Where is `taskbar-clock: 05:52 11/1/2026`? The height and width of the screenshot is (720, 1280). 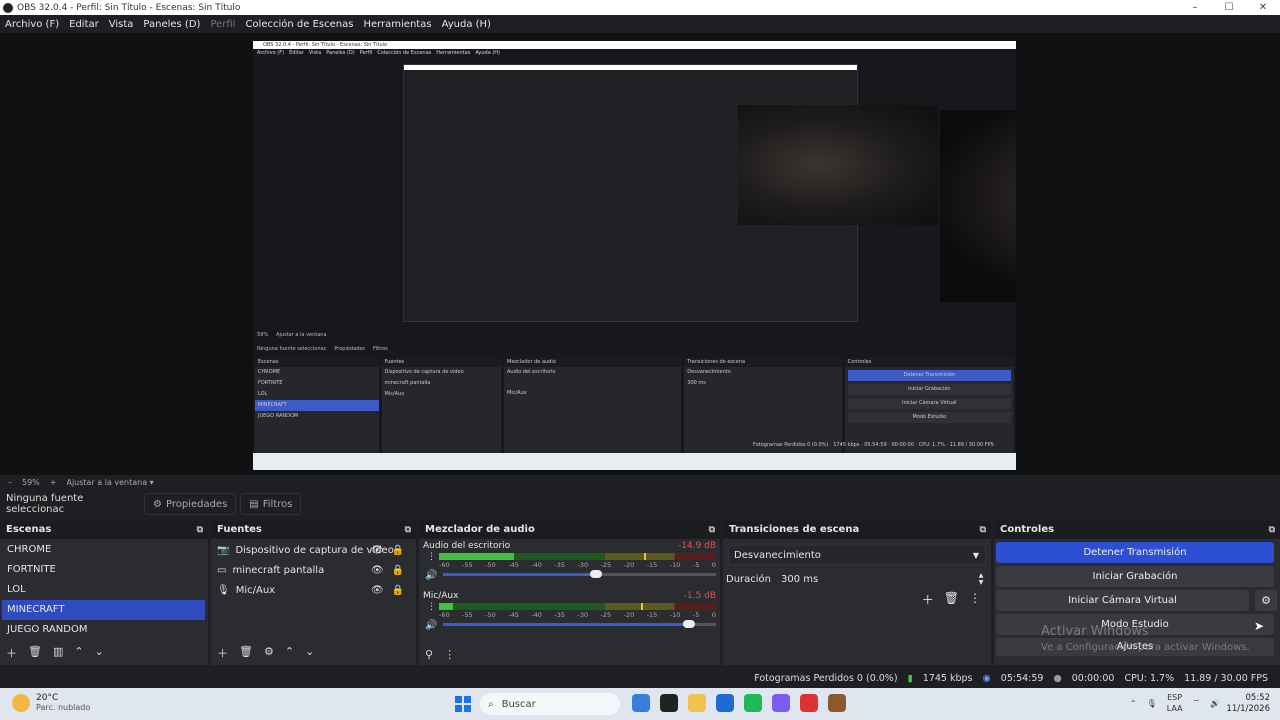 taskbar-clock: 05:52 11/1/2026 is located at coordinates (1248, 704).